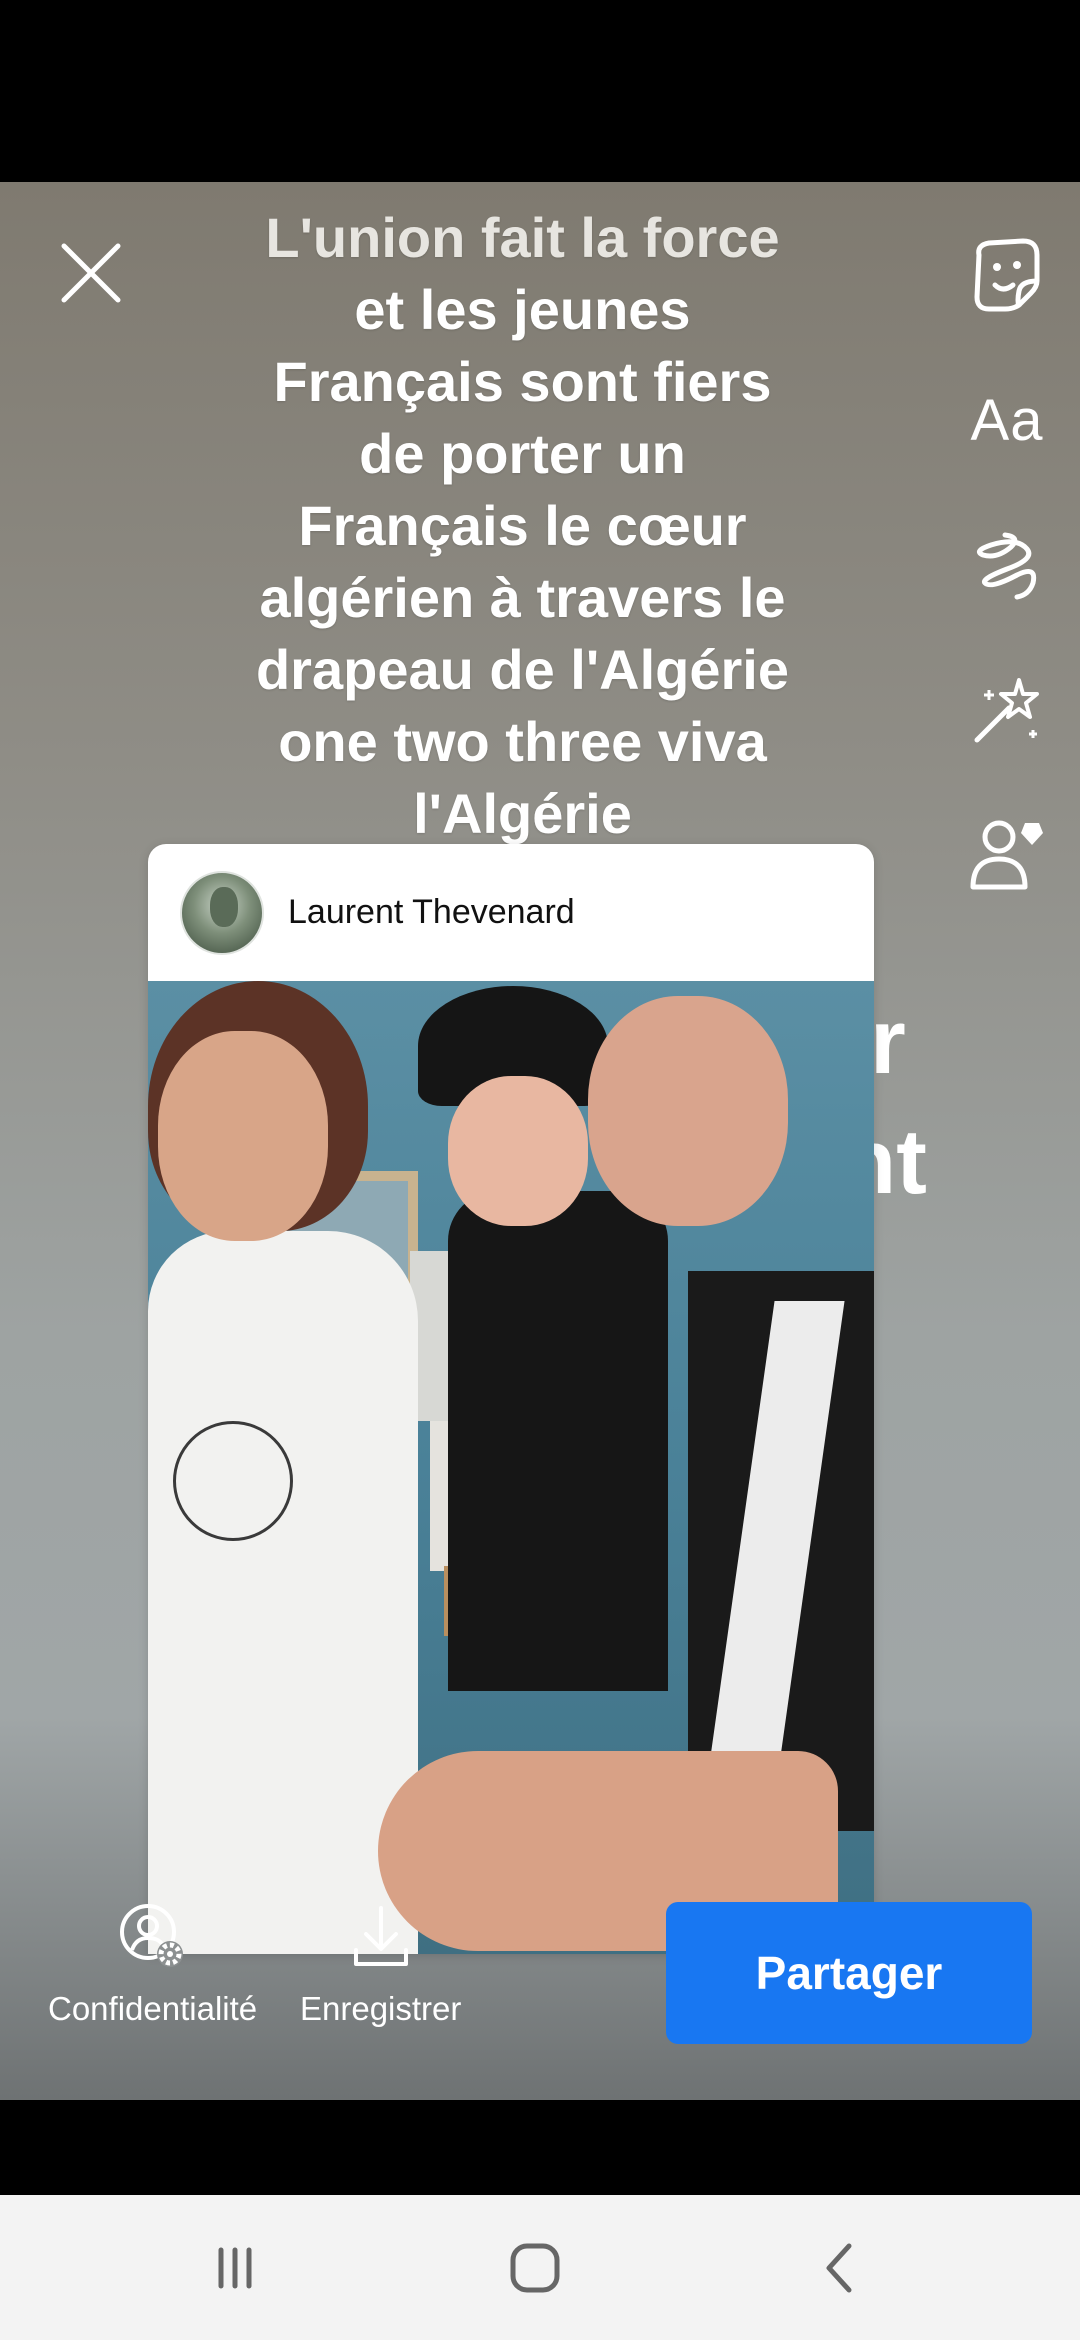 The height and width of the screenshot is (2340, 1080). Describe the element at coordinates (849, 1973) in the screenshot. I see `share-button: Partager` at that location.